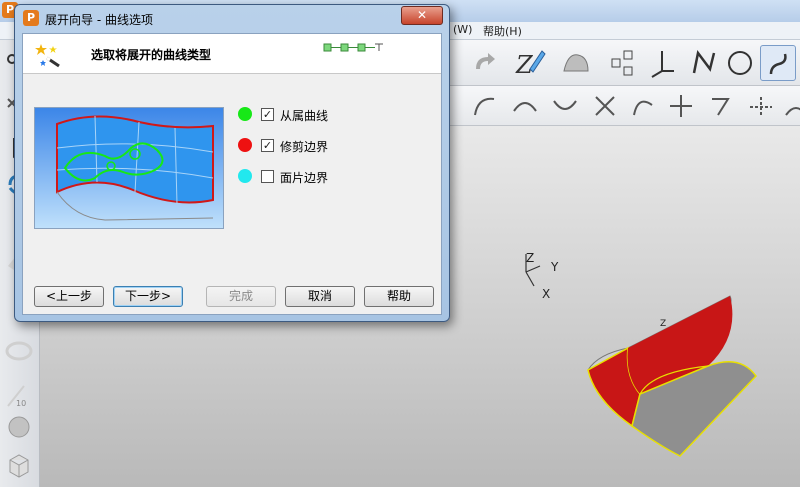  I want to click on back-button: <上一步, so click(69, 296).